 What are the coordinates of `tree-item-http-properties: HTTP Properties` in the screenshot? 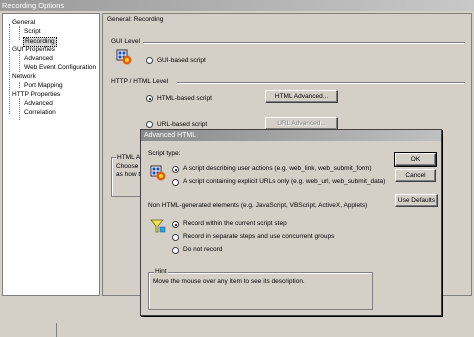 It's located at (36, 95).